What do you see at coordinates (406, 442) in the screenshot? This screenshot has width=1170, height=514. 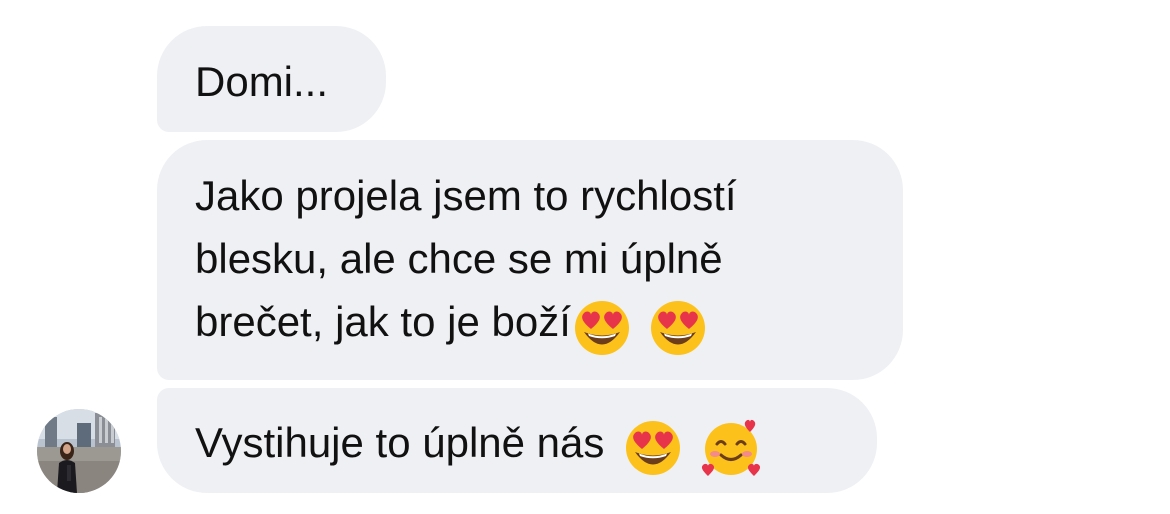 I see `message-text: Vystihuje to úplně nás` at bounding box center [406, 442].